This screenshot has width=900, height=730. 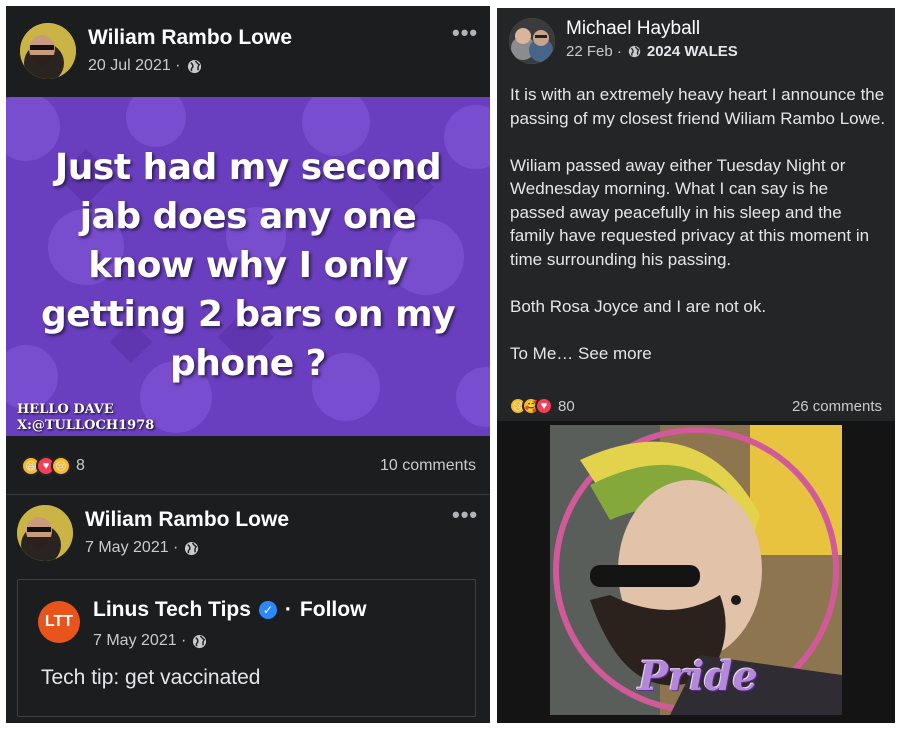 What do you see at coordinates (566, 406) in the screenshot?
I see `reaction-count: 80` at bounding box center [566, 406].